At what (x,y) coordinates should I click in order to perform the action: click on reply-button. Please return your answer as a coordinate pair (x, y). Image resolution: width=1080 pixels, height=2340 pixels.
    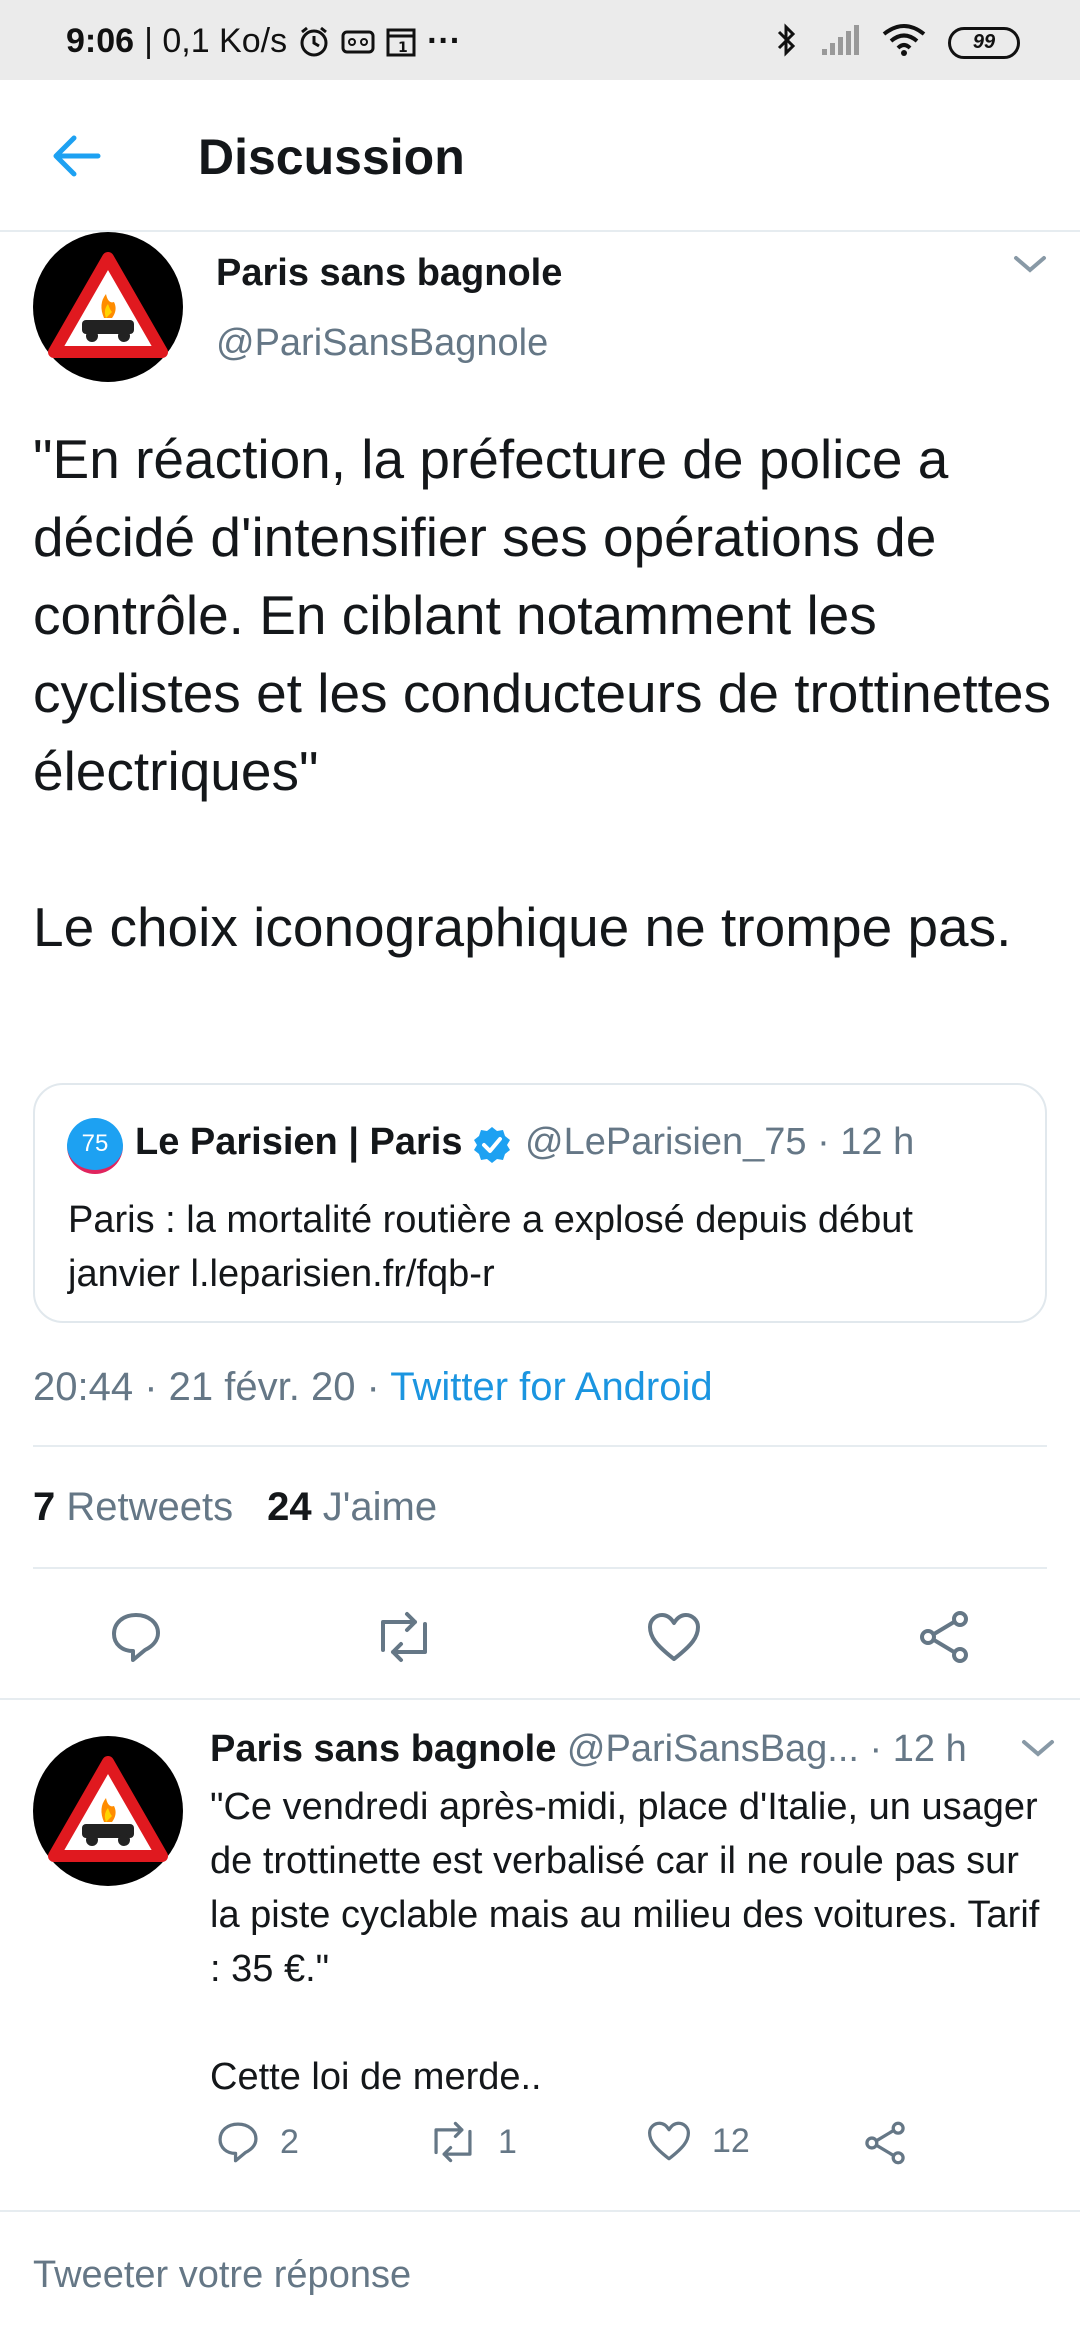
    Looking at the image, I should click on (136, 1637).